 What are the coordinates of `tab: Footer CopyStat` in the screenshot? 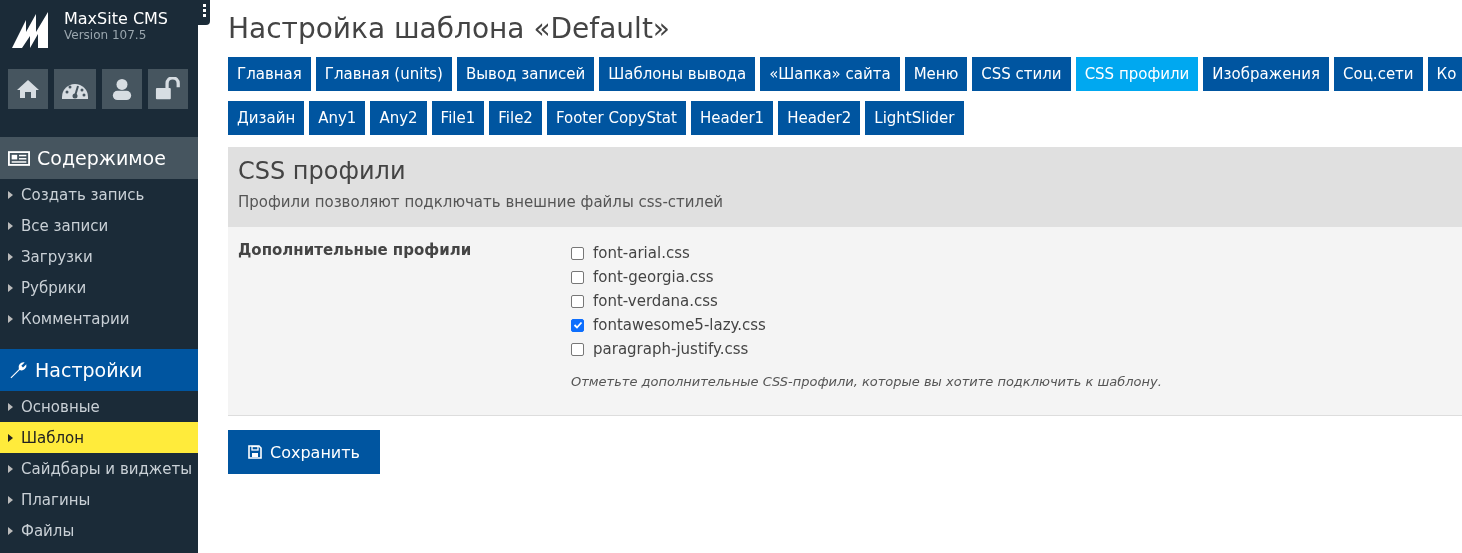 It's located at (616, 118).